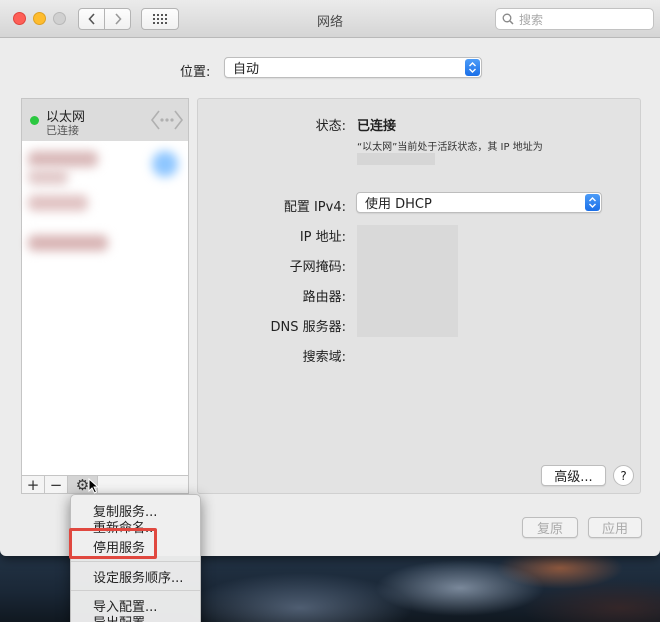 Image resolution: width=660 pixels, height=622 pixels. Describe the element at coordinates (322, 237) in the screenshot. I see `ip-address-label: IP 地址:` at that location.